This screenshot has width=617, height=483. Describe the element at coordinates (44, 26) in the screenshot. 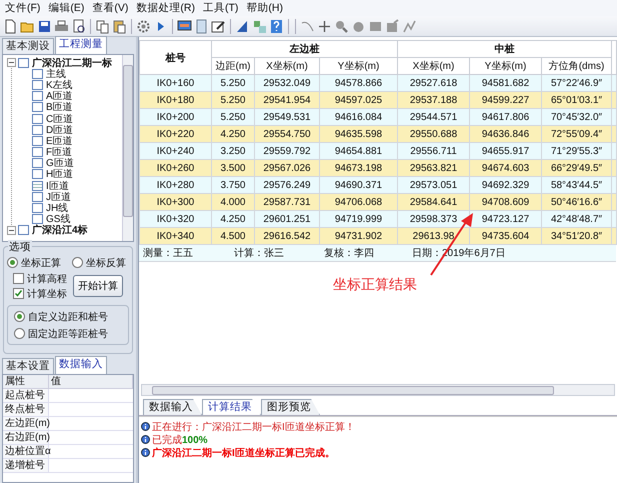

I see `save-icon` at that location.